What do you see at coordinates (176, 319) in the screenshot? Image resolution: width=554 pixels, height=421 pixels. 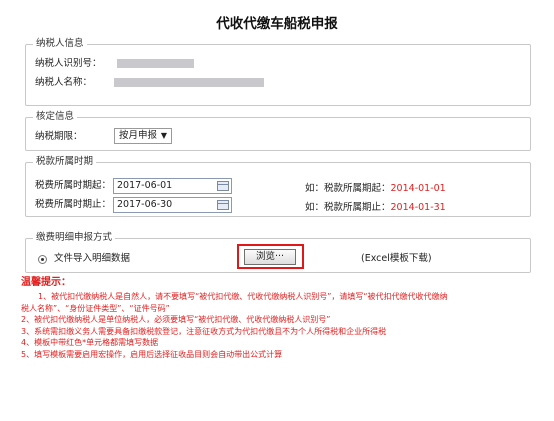 I see `tip-line-2: 2、被代扣代缴纳税人是单位纳税人，必须要填写“被代扣代缴、代收代缴纳税人识别号”` at bounding box center [176, 319].